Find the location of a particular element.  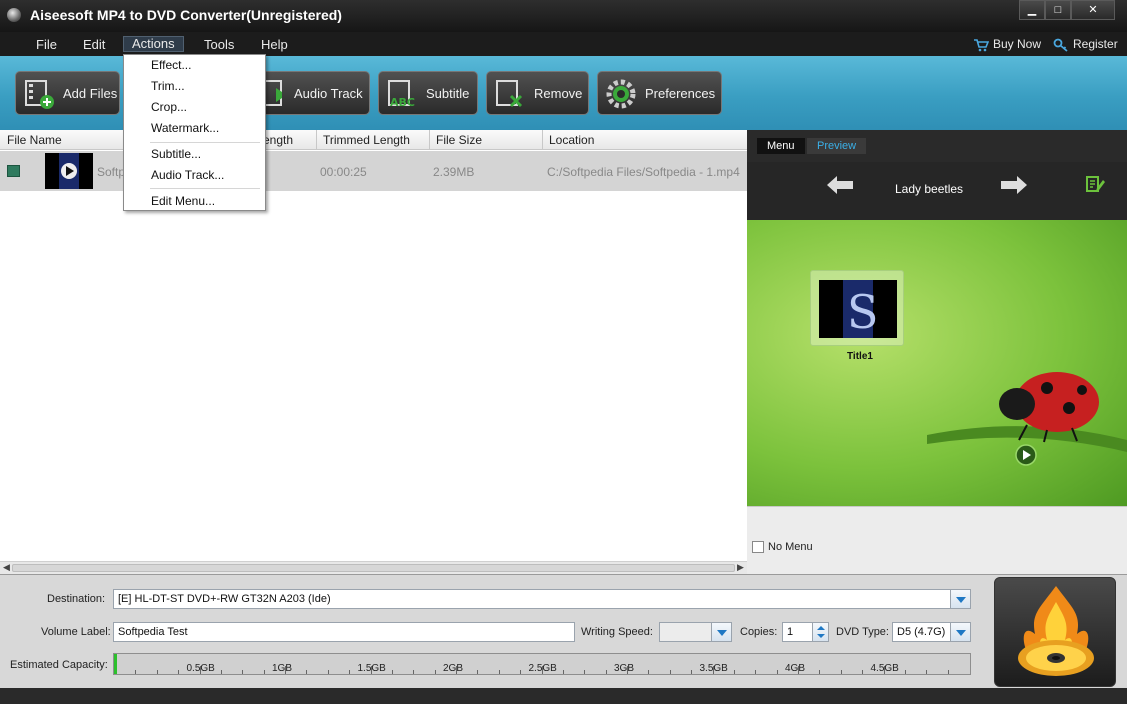

spin-arrows-icon is located at coordinates (820, 632).